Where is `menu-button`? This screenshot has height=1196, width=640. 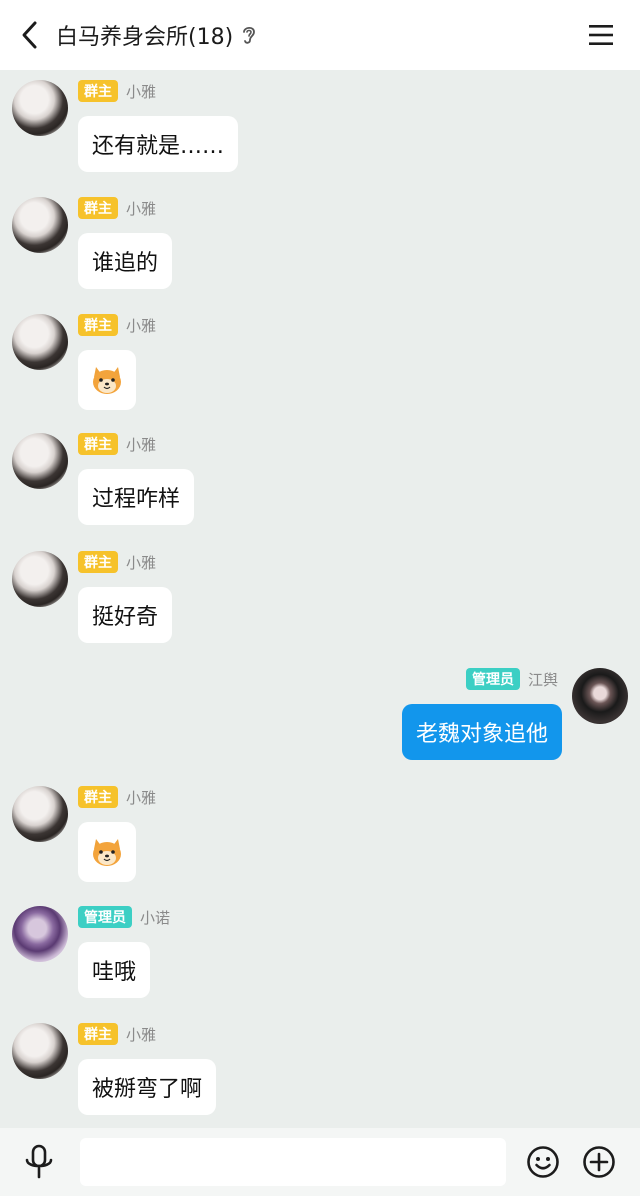
menu-button is located at coordinates (601, 35).